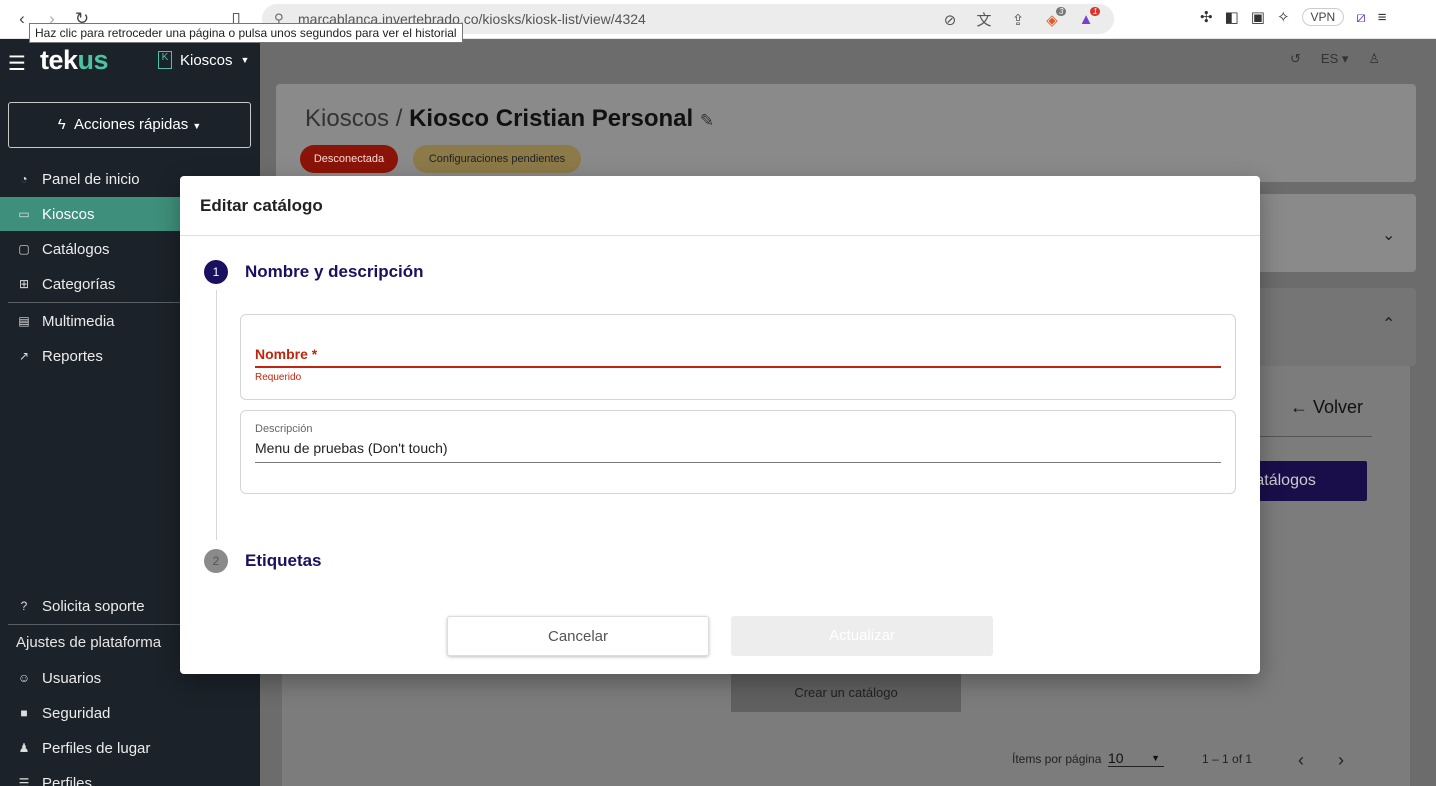 This screenshot has height=786, width=1436. Describe the element at coordinates (24, 179) in the screenshot. I see `dashboard-icon: ◔` at that location.